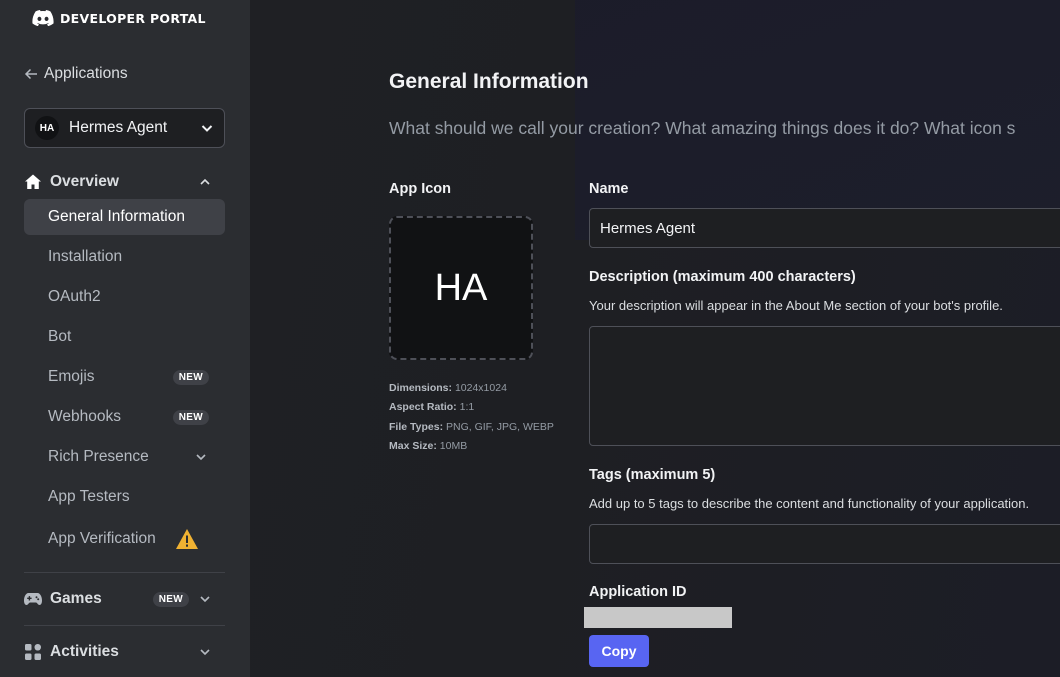 This screenshot has width=1060, height=677. Describe the element at coordinates (86, 73) in the screenshot. I see `back-link-label: Applications` at that location.